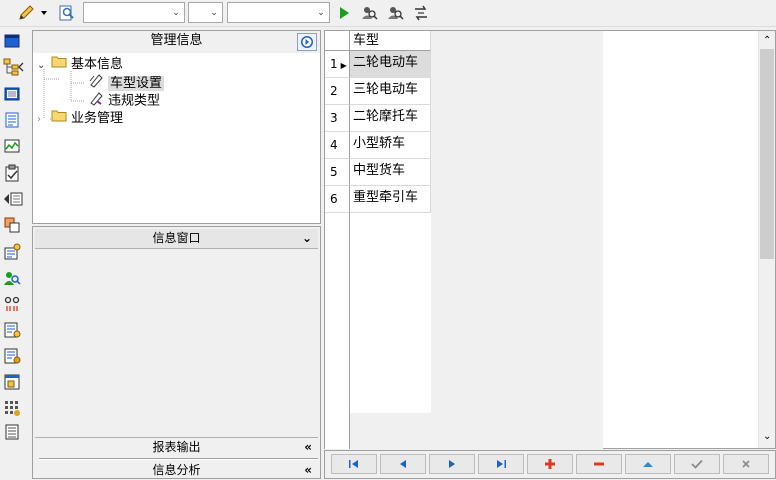 This screenshot has width=776, height=480. Describe the element at coordinates (12, 146) in the screenshot. I see `chart-icon` at that location.